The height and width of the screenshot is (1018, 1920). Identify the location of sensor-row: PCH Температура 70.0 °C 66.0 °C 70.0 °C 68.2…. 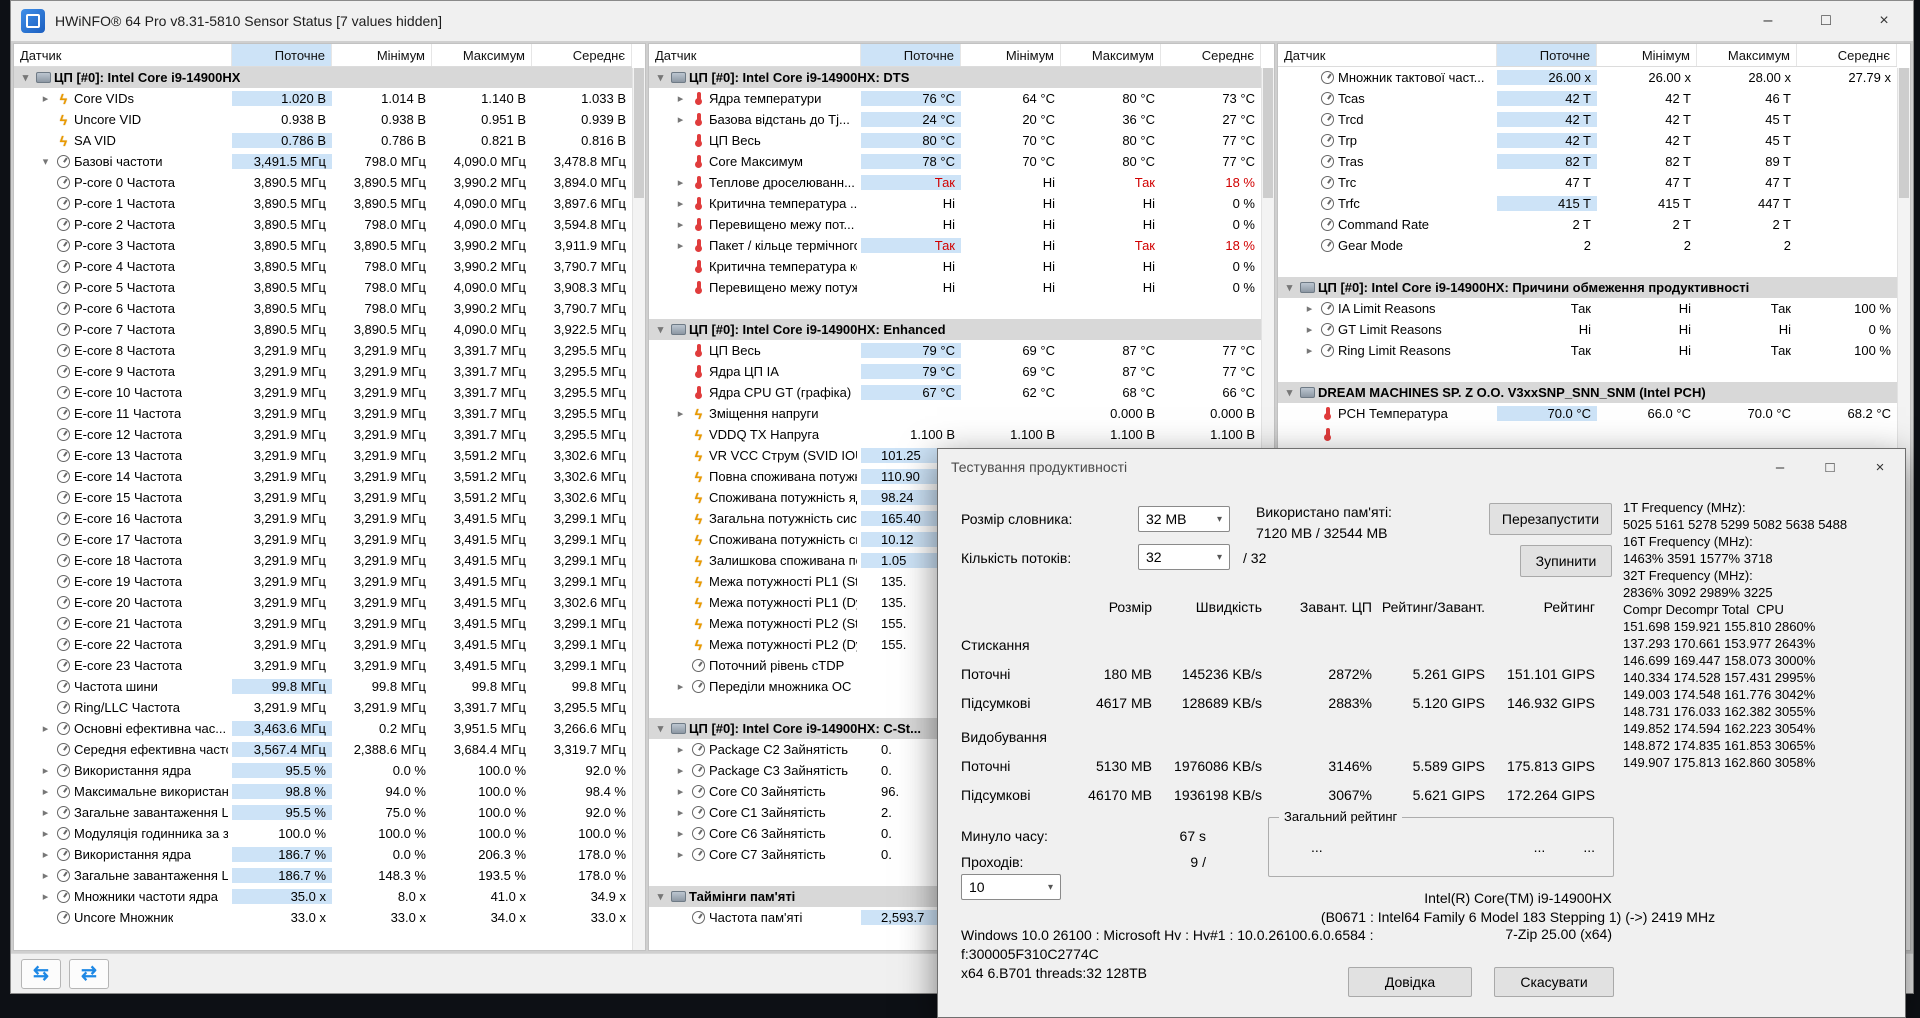
(1587, 413).